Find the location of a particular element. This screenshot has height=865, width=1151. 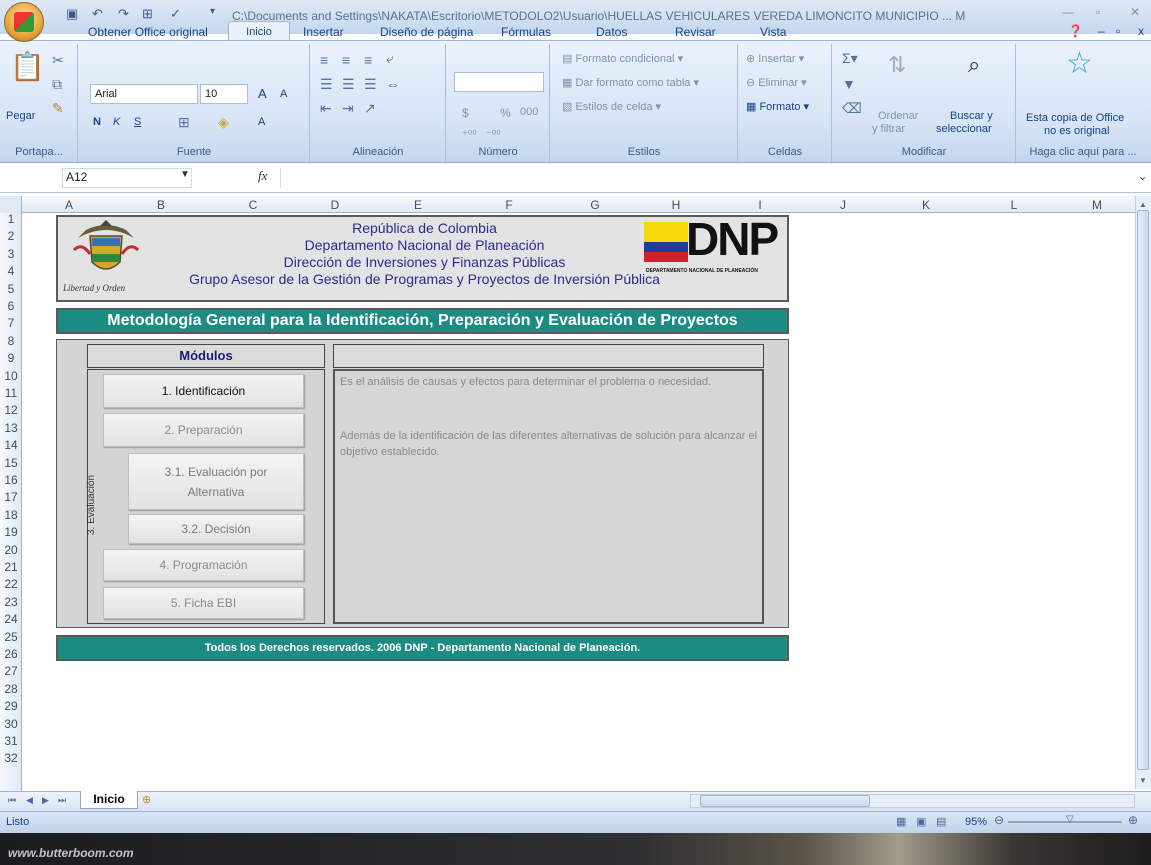

horizontal-scroll-thumb is located at coordinates (785, 801).